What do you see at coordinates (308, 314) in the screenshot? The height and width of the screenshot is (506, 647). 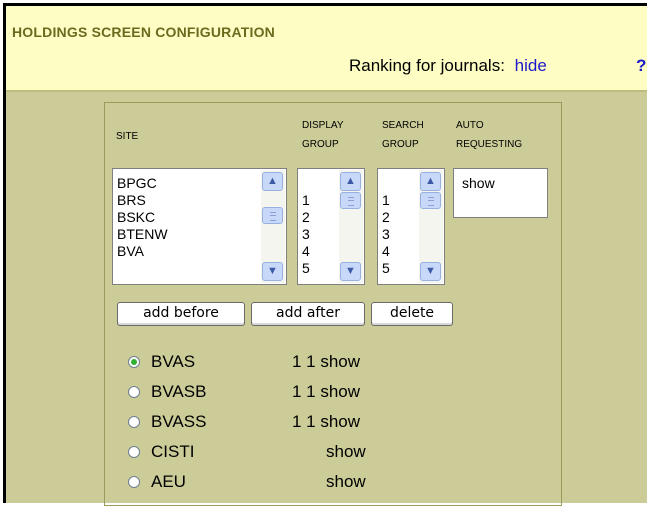 I see `add-after-button: add after` at bounding box center [308, 314].